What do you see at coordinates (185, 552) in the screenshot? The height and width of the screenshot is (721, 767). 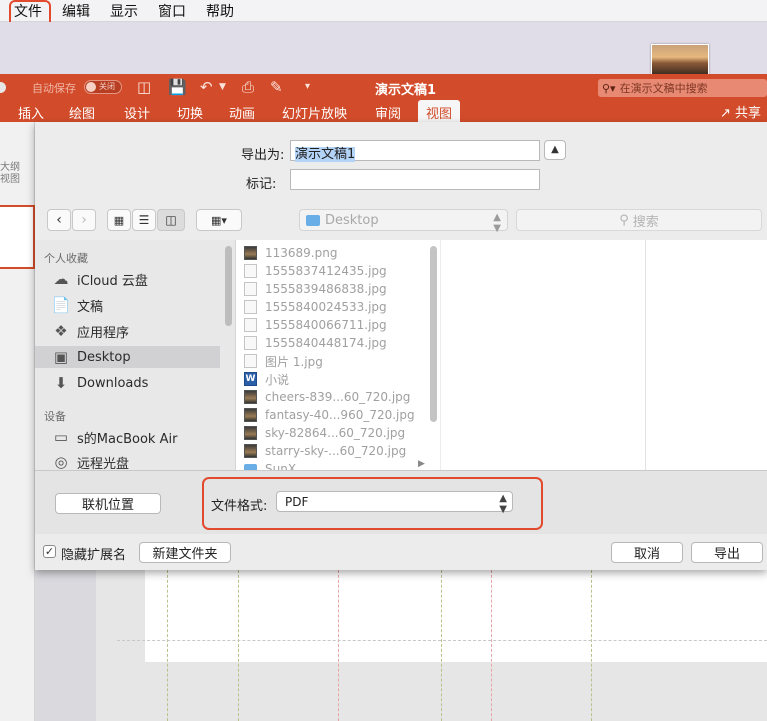 I see `new-folder-button: 新建文件夹` at bounding box center [185, 552].